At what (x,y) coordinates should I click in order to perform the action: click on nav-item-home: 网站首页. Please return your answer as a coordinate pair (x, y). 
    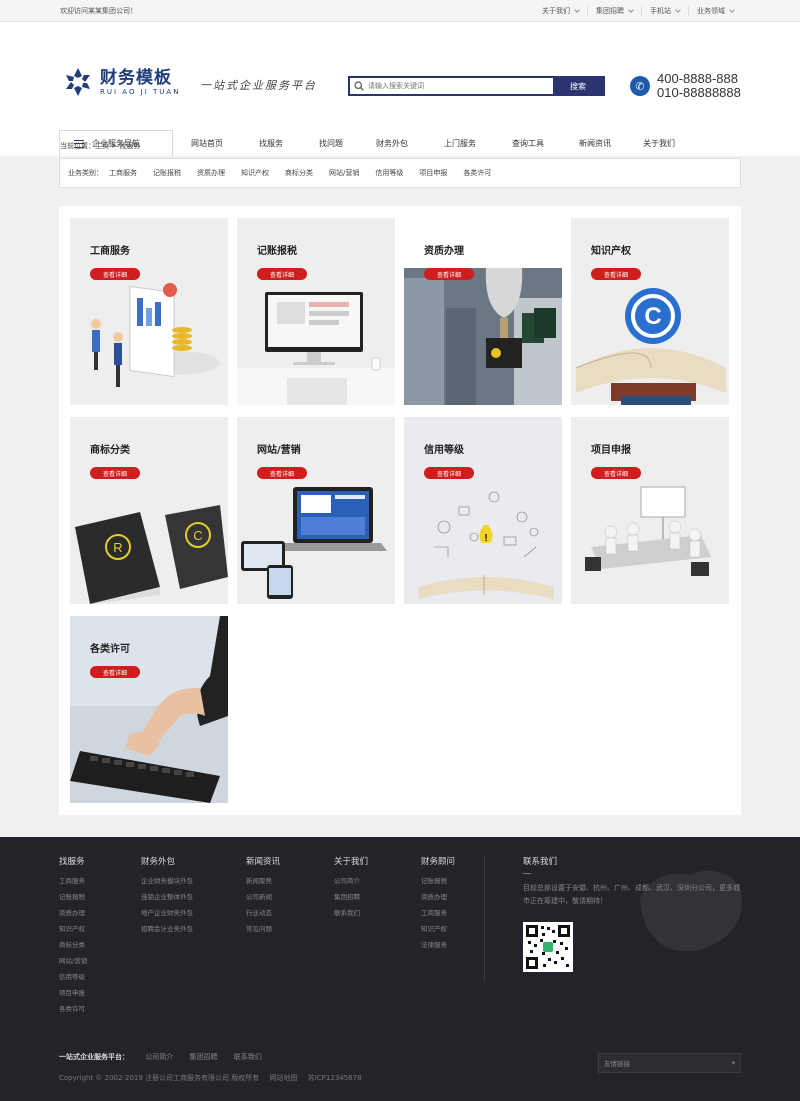
    Looking at the image, I should click on (207, 144).